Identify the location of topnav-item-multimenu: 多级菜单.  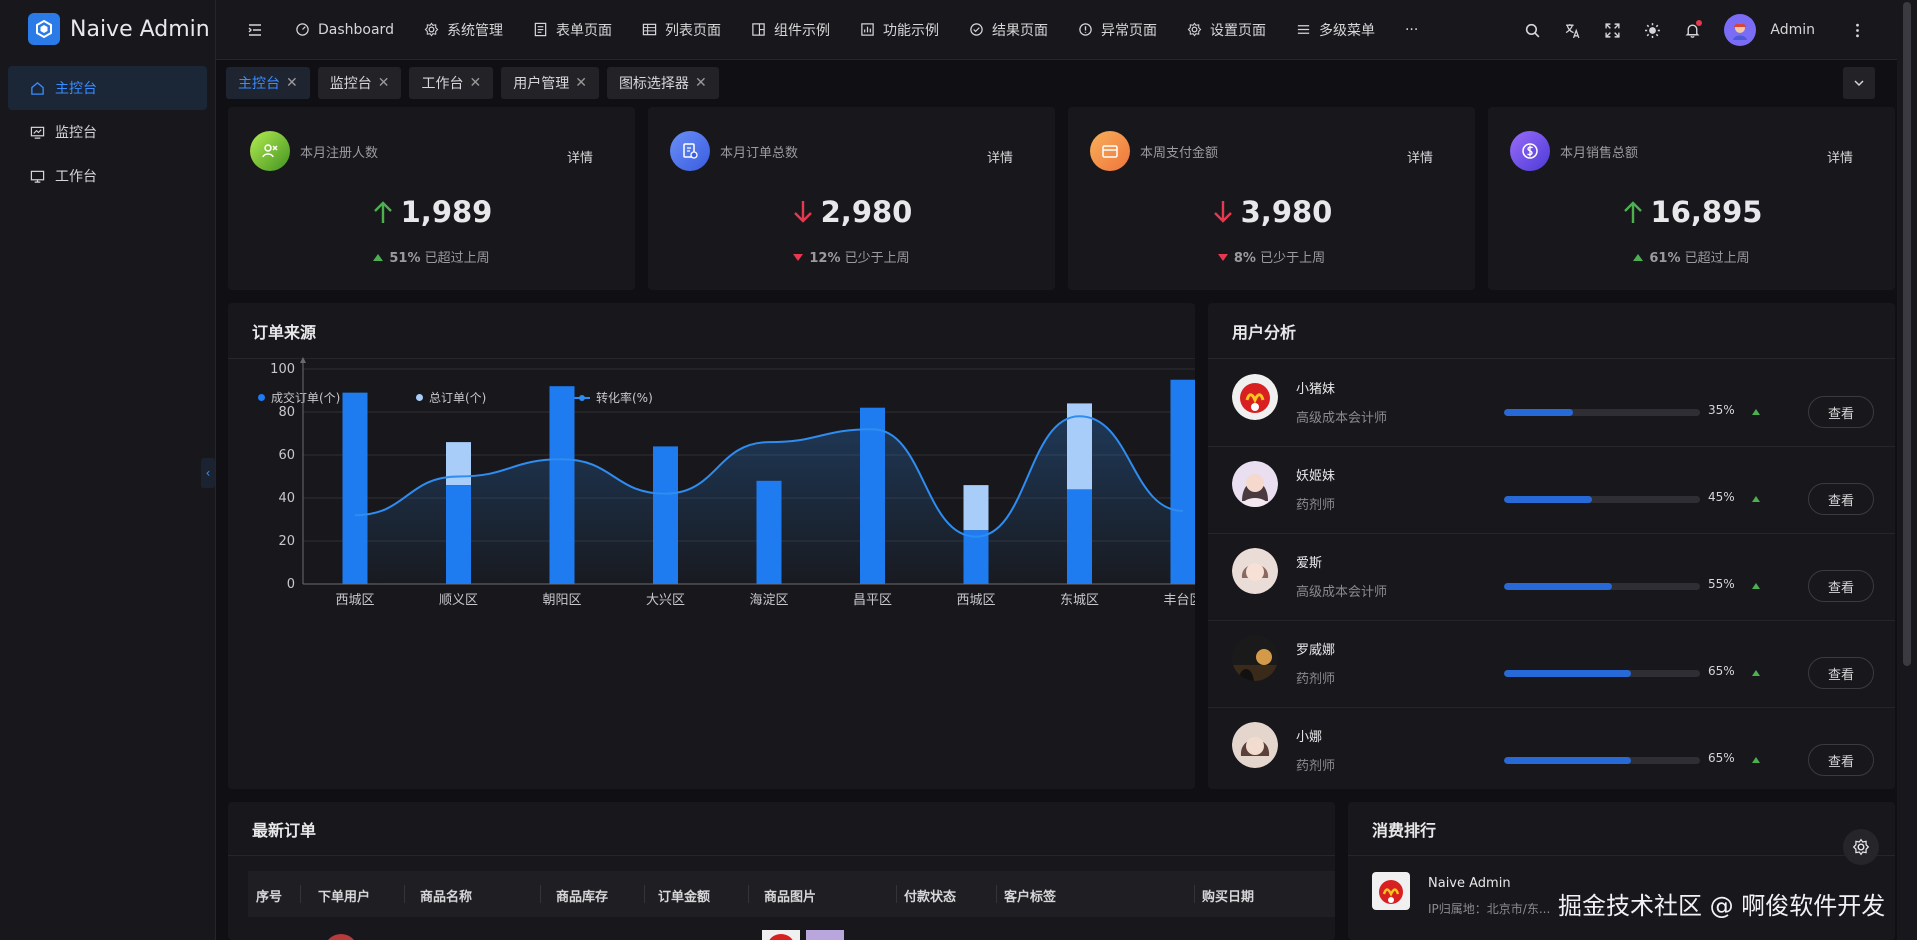
(1335, 30).